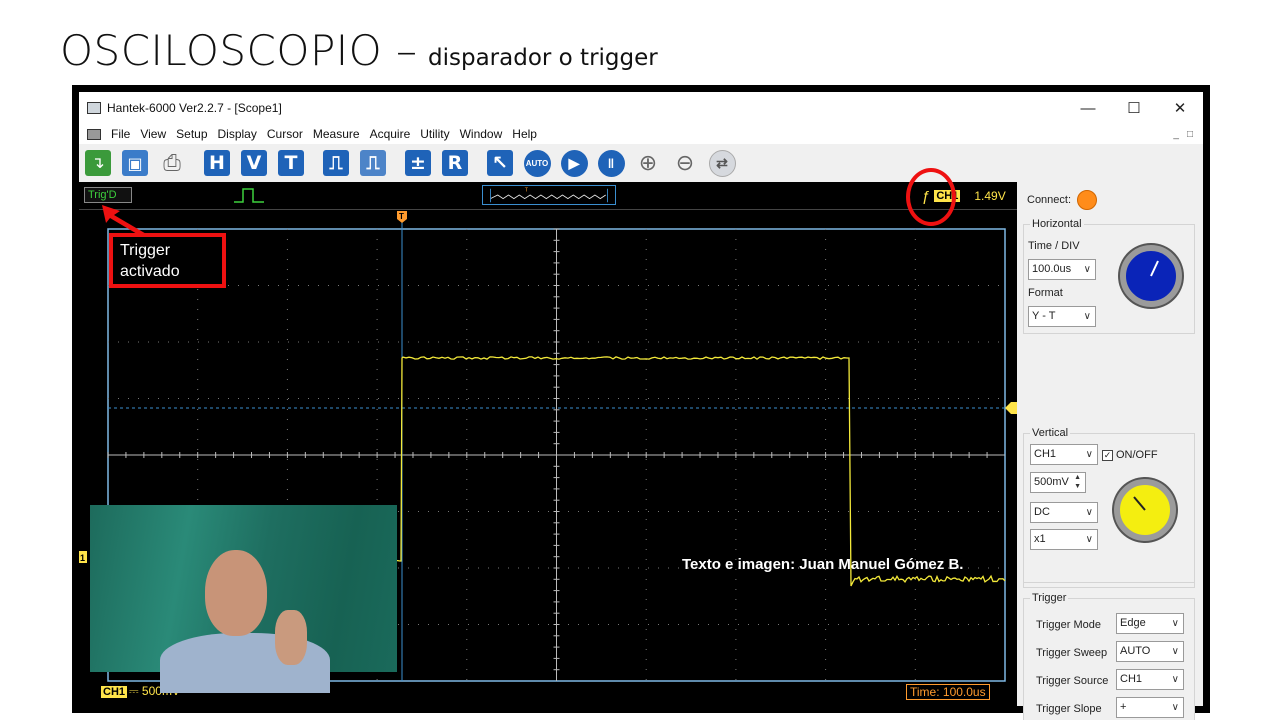 This screenshot has height=720, width=1280. What do you see at coordinates (1150, 623) in the screenshot?
I see `trigger-mode-select: Edge ∨` at bounding box center [1150, 623].